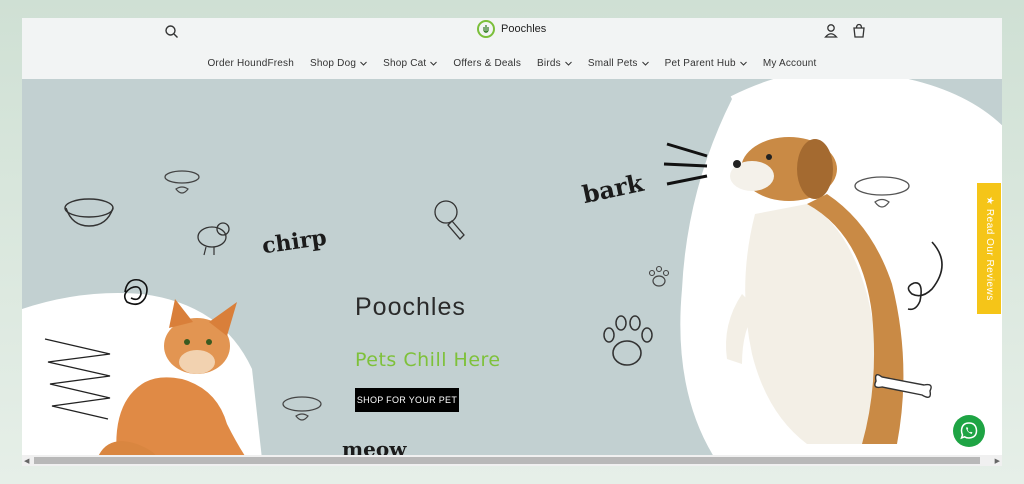 The width and height of the screenshot is (1024, 484). Describe the element at coordinates (925, 276) in the screenshot. I see `swirl-doodle` at that location.